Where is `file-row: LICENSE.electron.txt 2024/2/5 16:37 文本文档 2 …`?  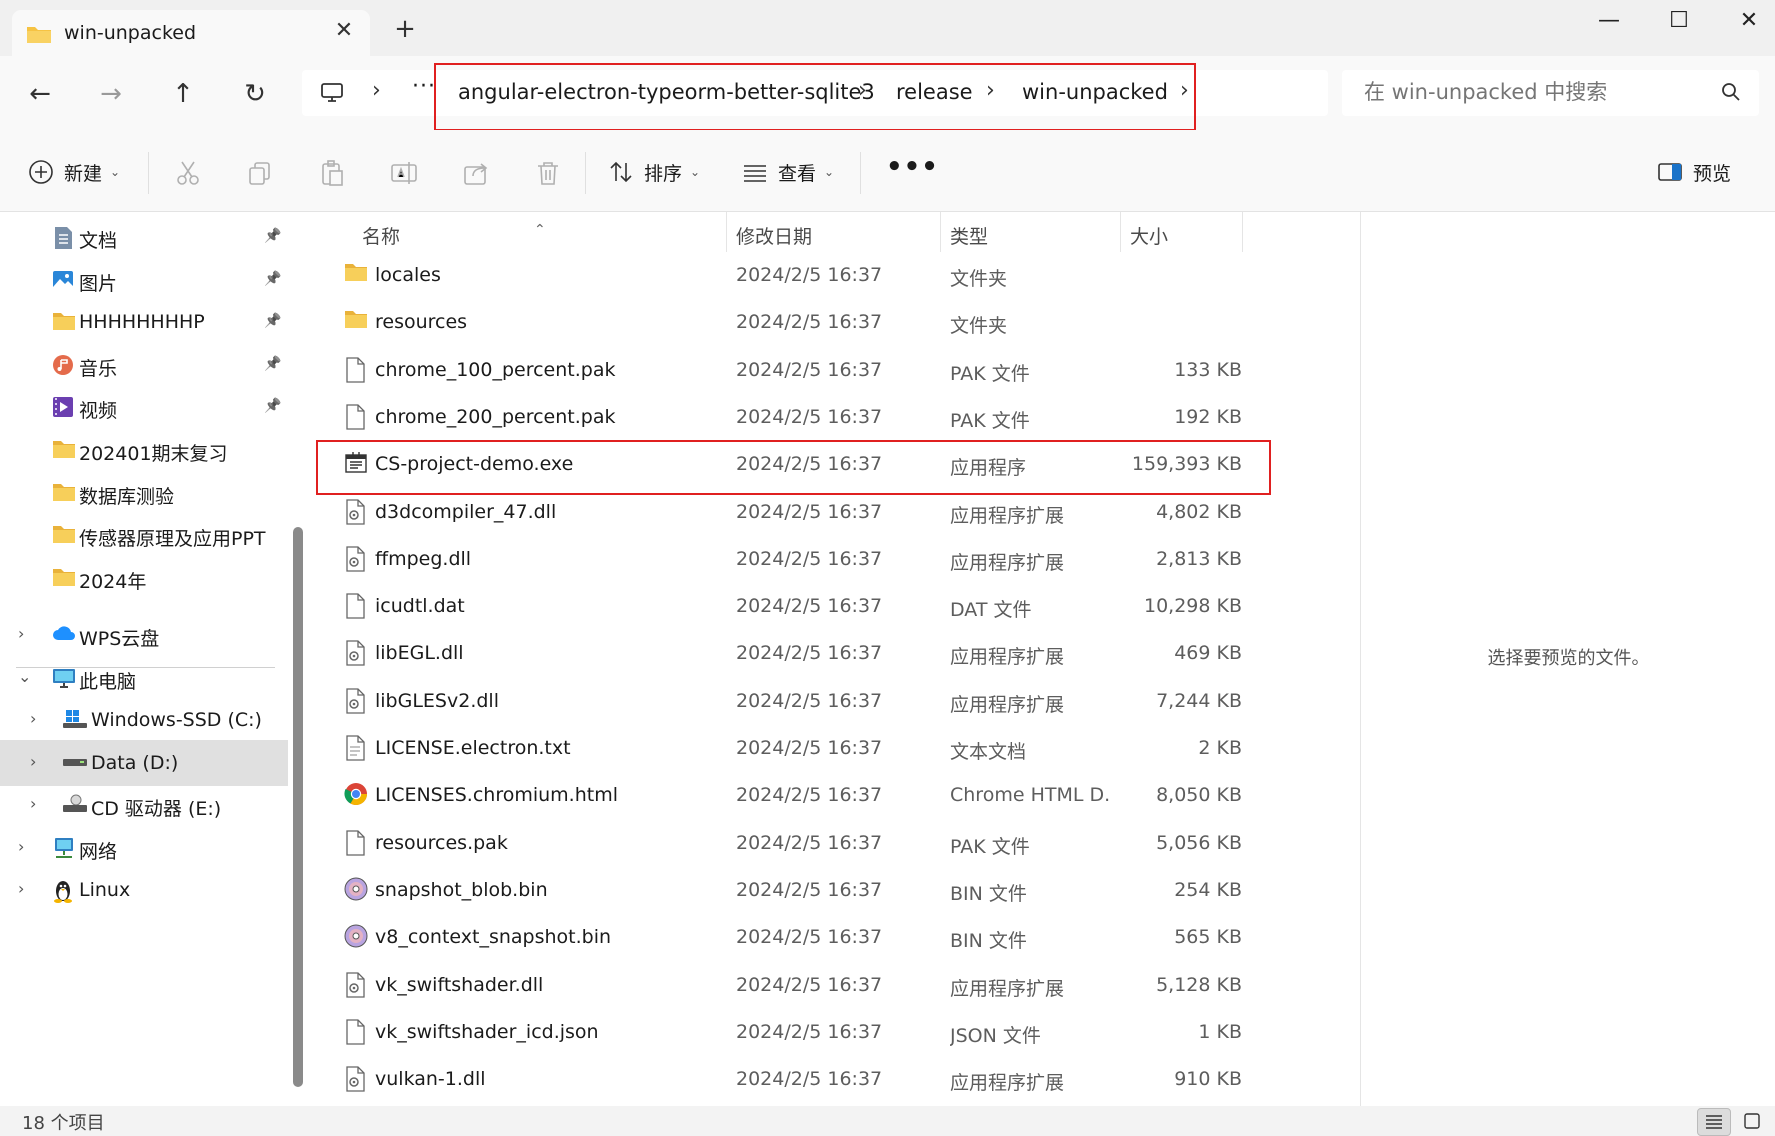 file-row: LICENSE.electron.txt 2024/2/5 16:37 文本文档 2 … is located at coordinates (835, 748).